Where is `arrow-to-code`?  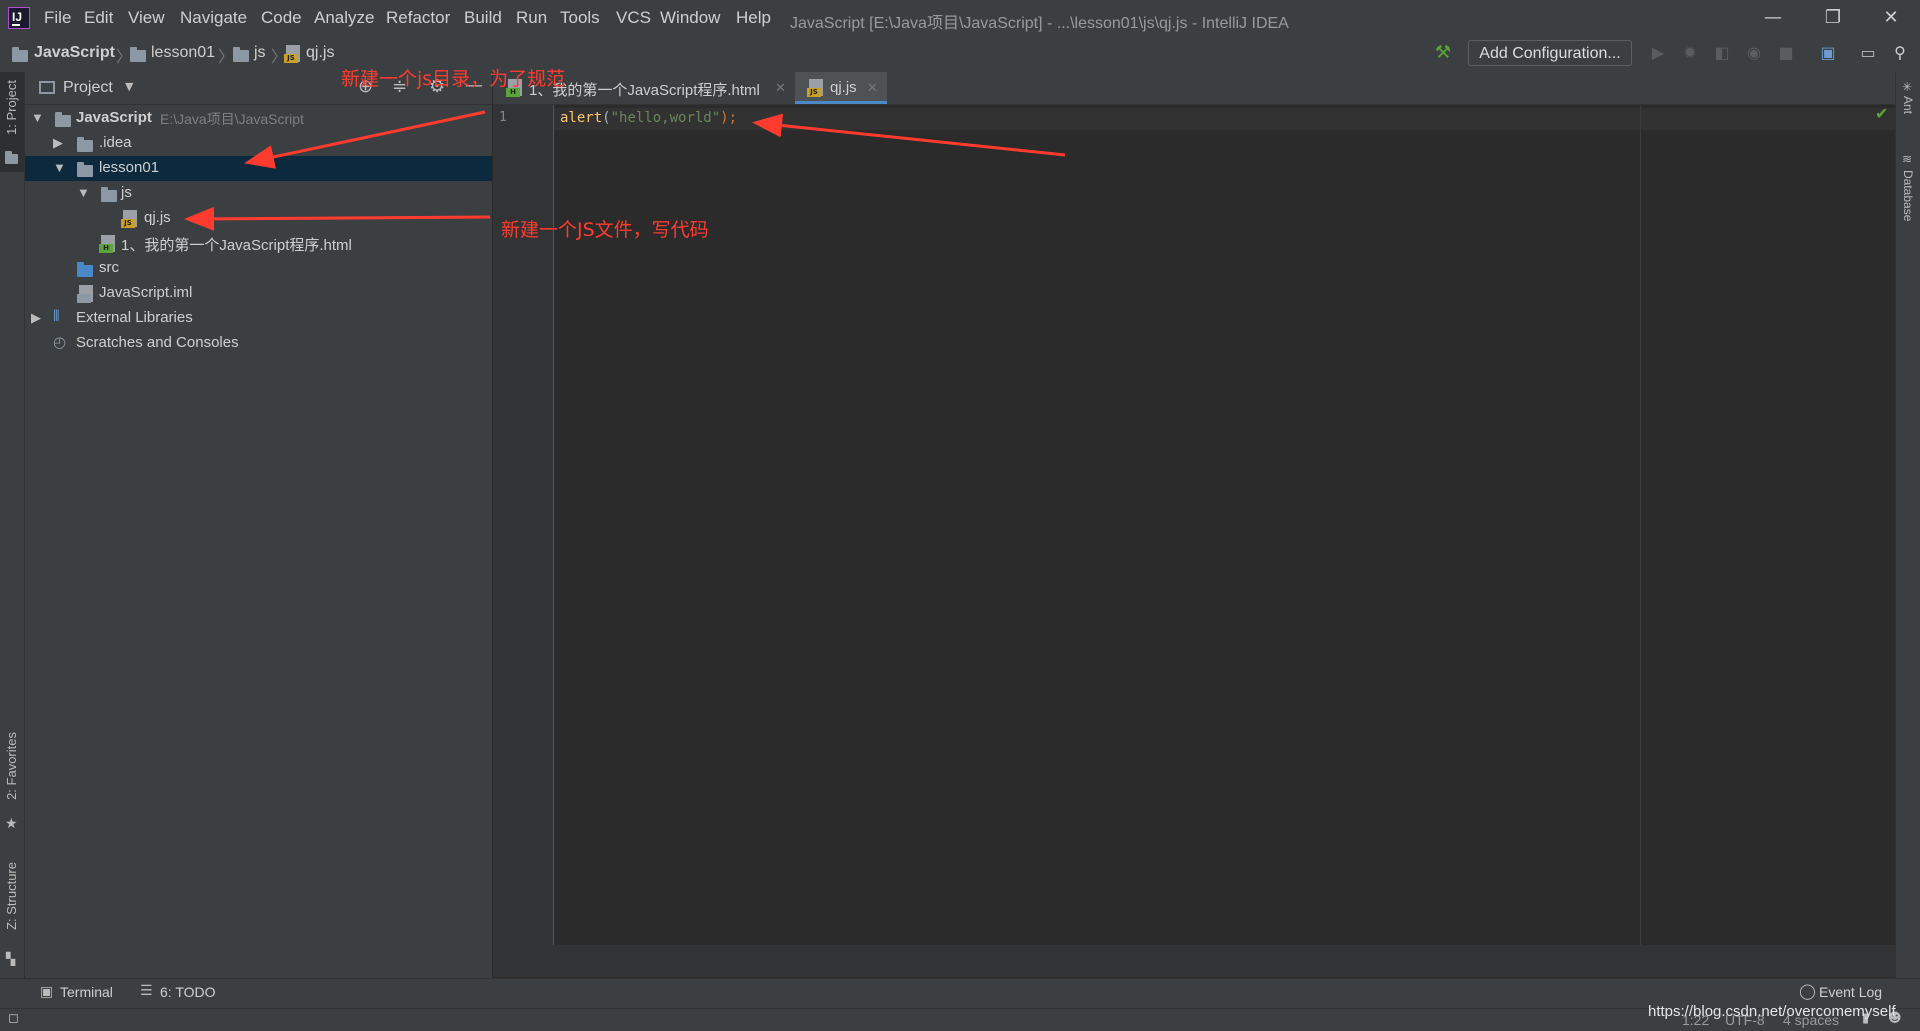 arrow-to-code is located at coordinates (909, 135).